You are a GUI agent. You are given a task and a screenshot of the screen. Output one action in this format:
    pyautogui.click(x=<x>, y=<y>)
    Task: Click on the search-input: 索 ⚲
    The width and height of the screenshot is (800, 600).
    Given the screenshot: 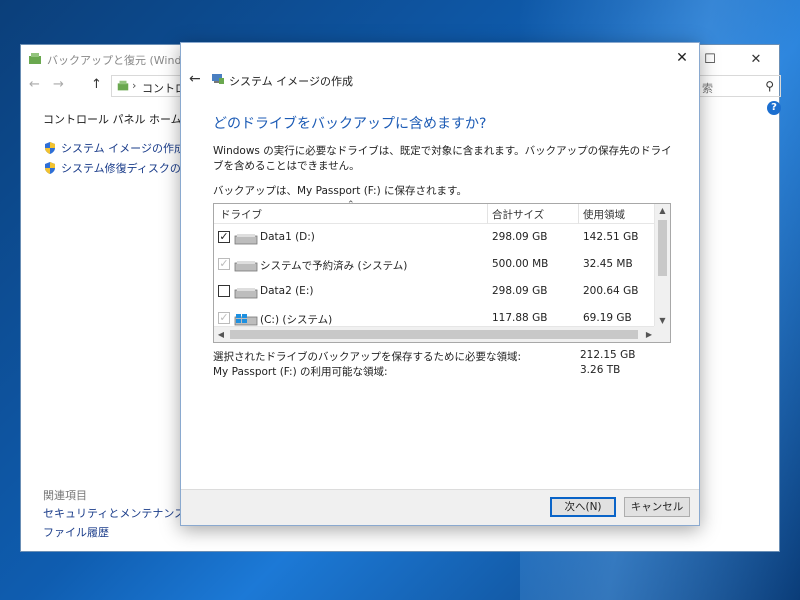 What is the action you would take?
    pyautogui.click(x=739, y=86)
    